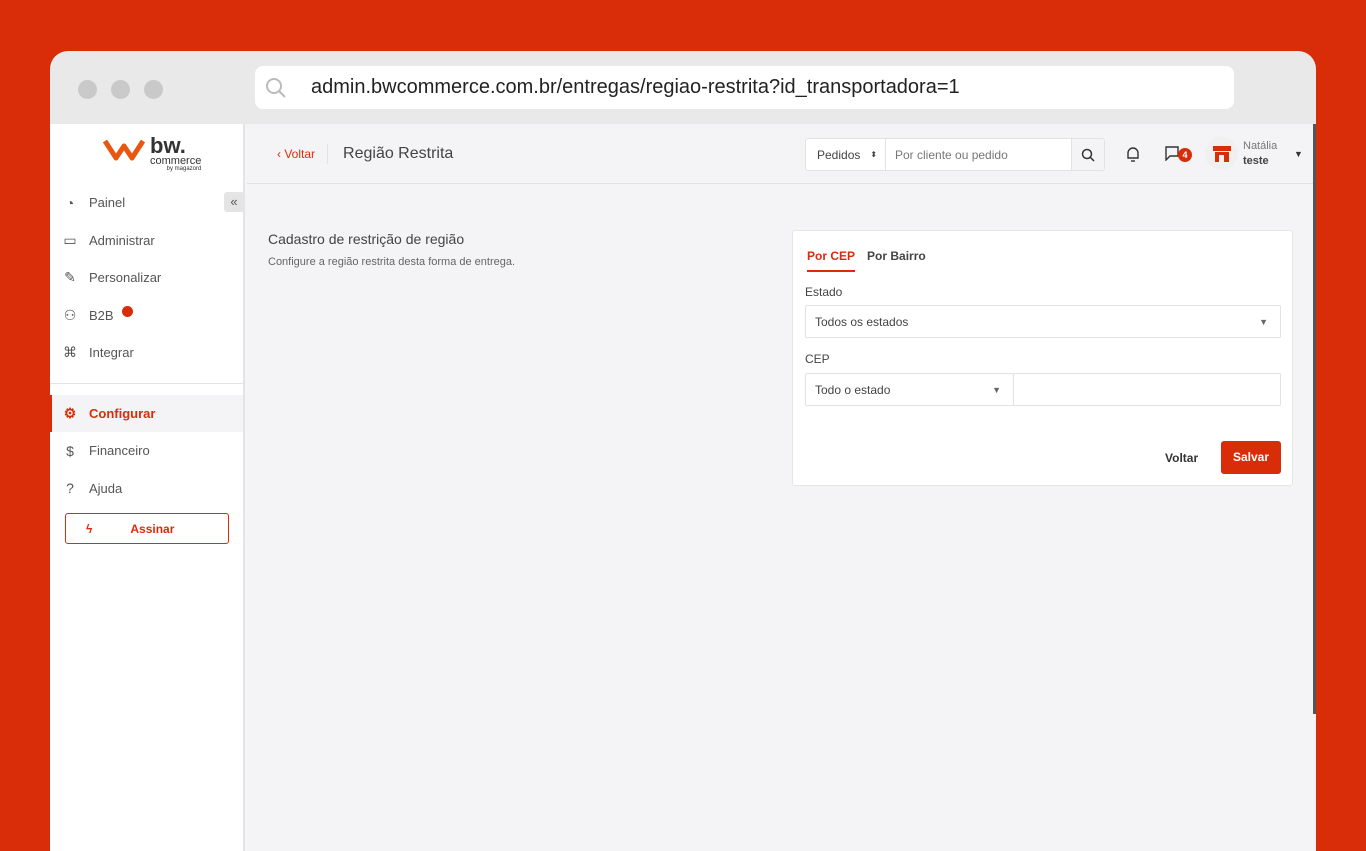 The width and height of the screenshot is (1366, 851). I want to click on estado-label: Estado, so click(824, 292).